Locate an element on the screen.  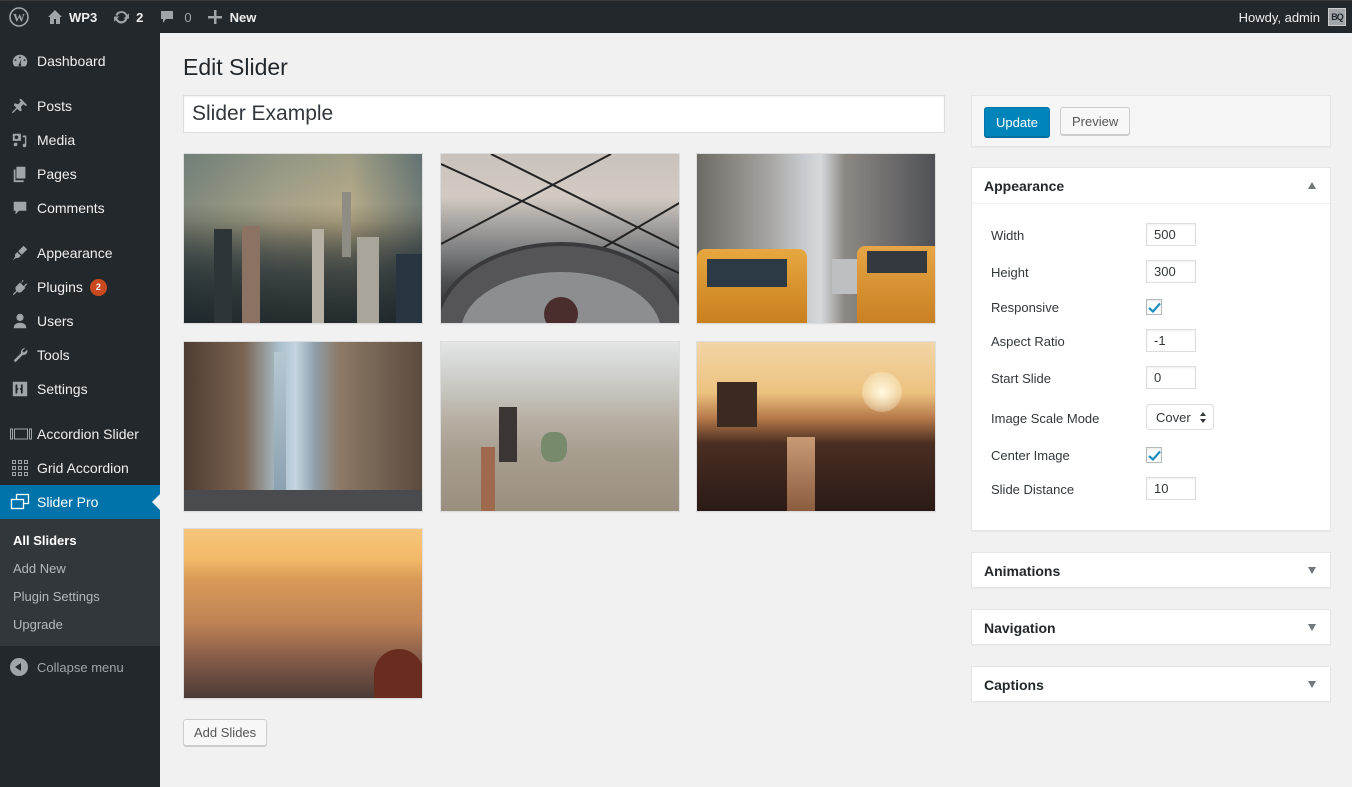
sidebar-item-comments: Comments is located at coordinates (80, 208).